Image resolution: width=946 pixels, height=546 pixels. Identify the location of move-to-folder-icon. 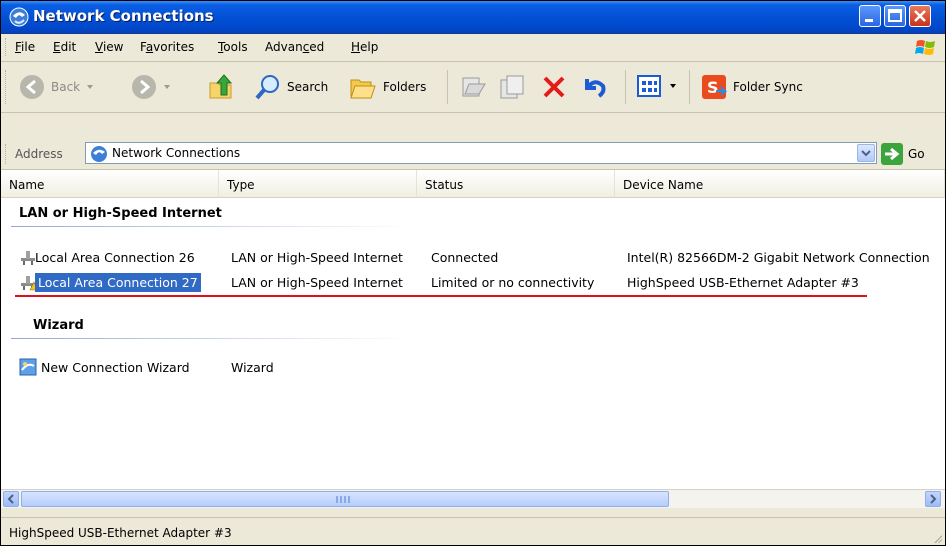
(474, 87).